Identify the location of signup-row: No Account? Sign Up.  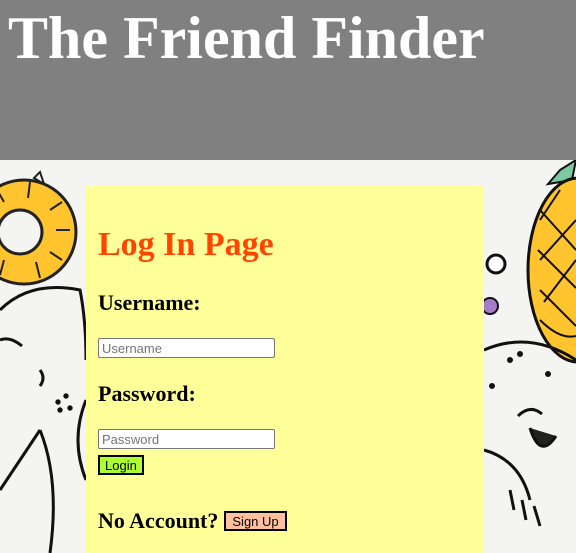
(192, 521).